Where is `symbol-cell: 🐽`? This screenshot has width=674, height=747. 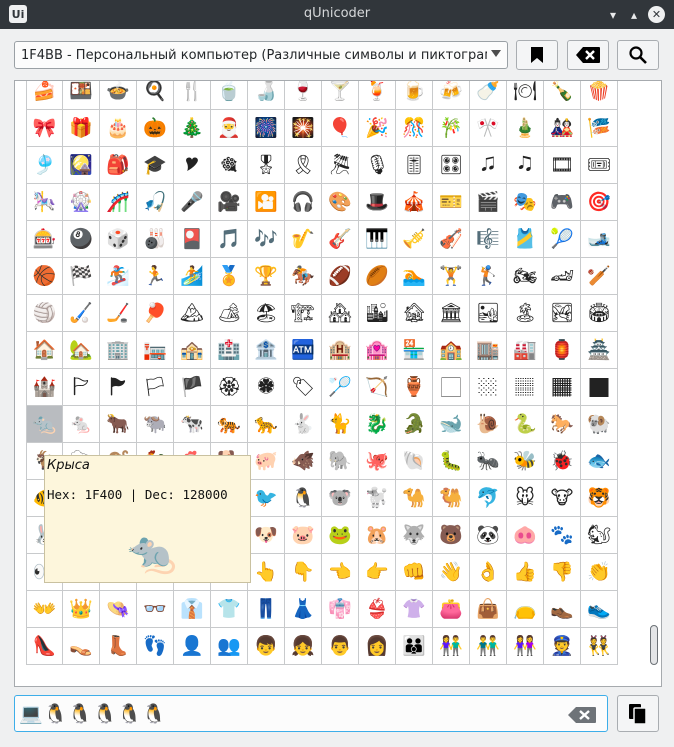 symbol-cell: 🐽 is located at coordinates (525, 535).